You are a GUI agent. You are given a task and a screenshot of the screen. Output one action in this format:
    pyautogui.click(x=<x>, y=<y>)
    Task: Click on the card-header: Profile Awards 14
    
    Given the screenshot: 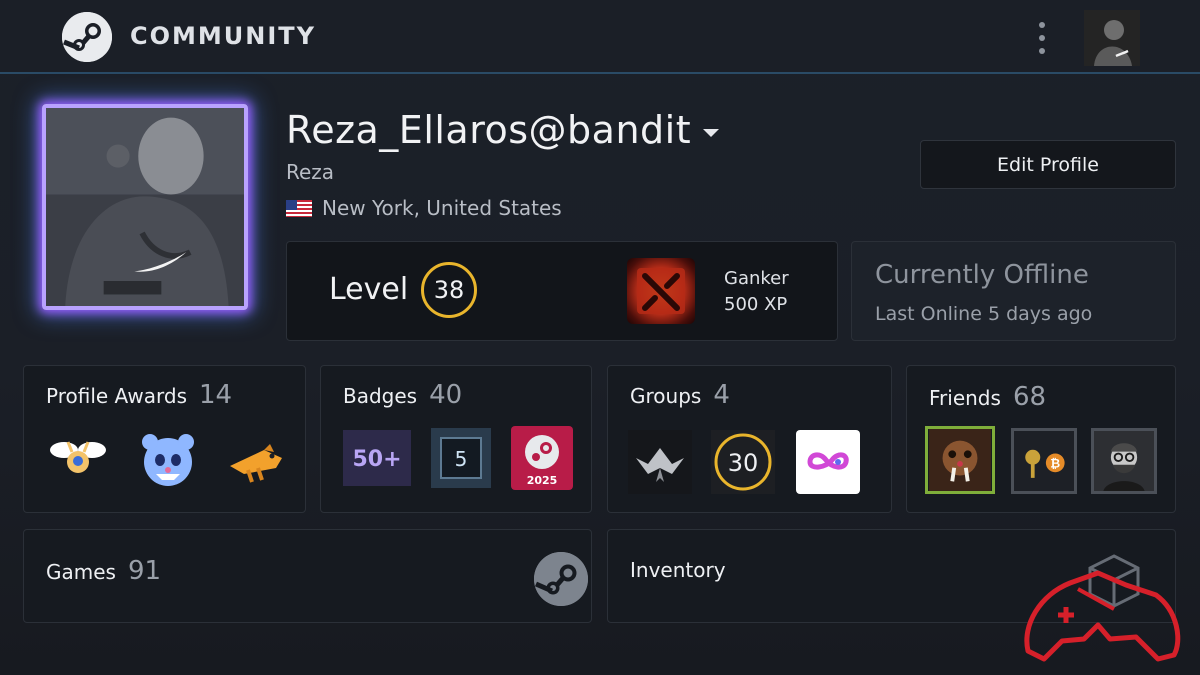 What is the action you would take?
    pyautogui.click(x=139, y=395)
    